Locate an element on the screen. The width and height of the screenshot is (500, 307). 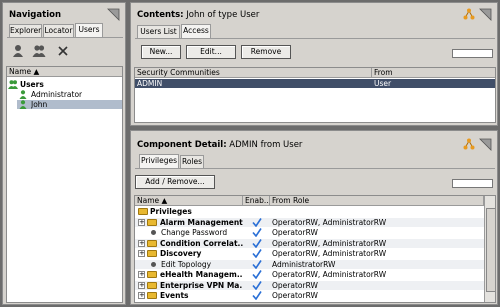
tree-header: Name ▲ is located at coordinates (64, 72).